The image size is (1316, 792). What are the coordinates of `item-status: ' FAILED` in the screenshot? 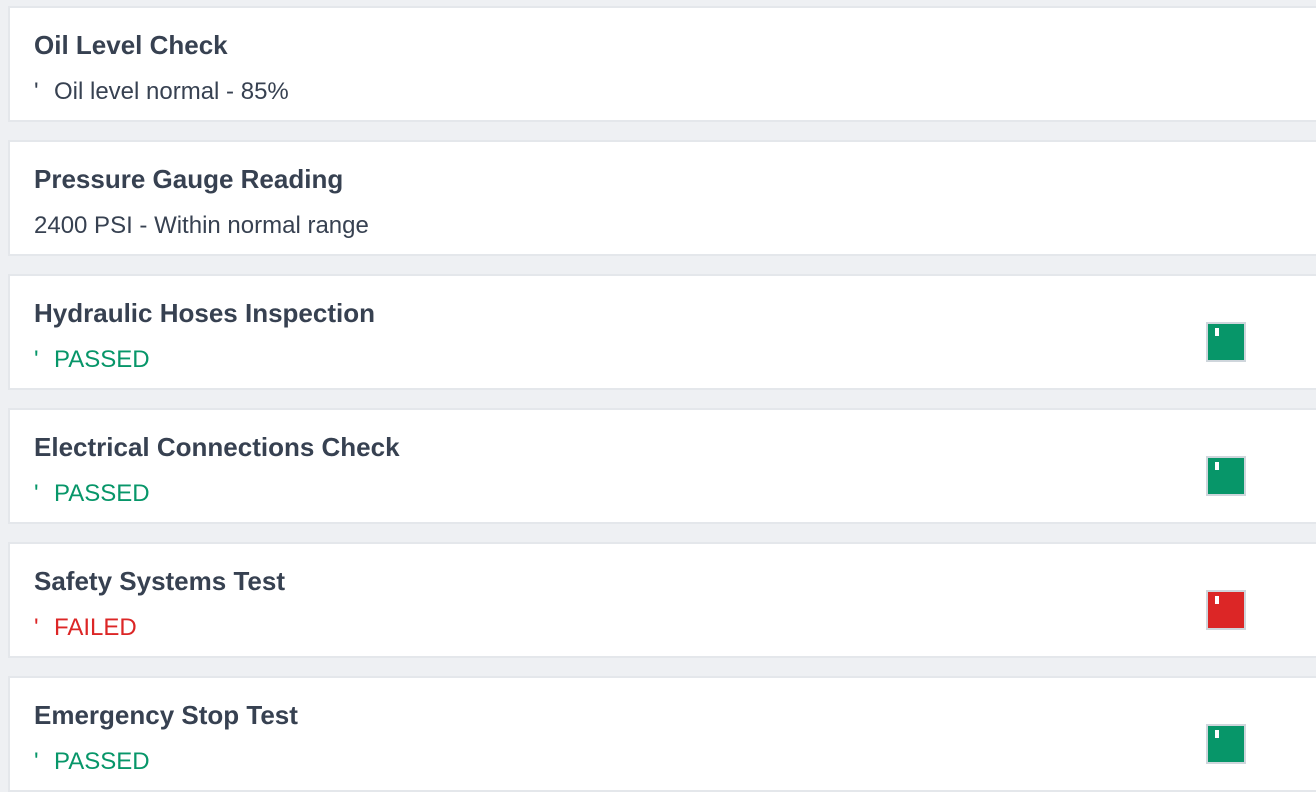 It's located at (85, 628).